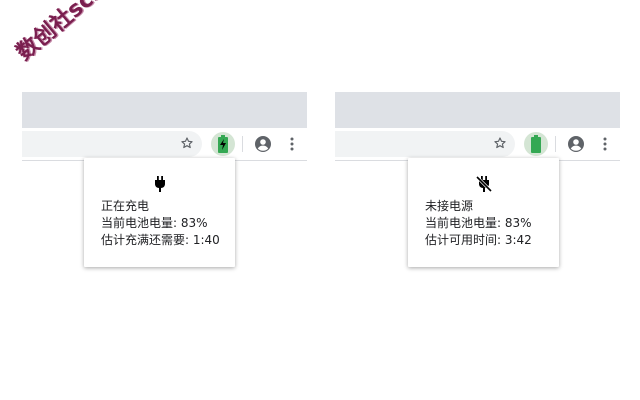 The width and height of the screenshot is (640, 400). Describe the element at coordinates (478, 240) in the screenshot. I see `time-remaining-text: 估计可用时间: 3:42` at that location.